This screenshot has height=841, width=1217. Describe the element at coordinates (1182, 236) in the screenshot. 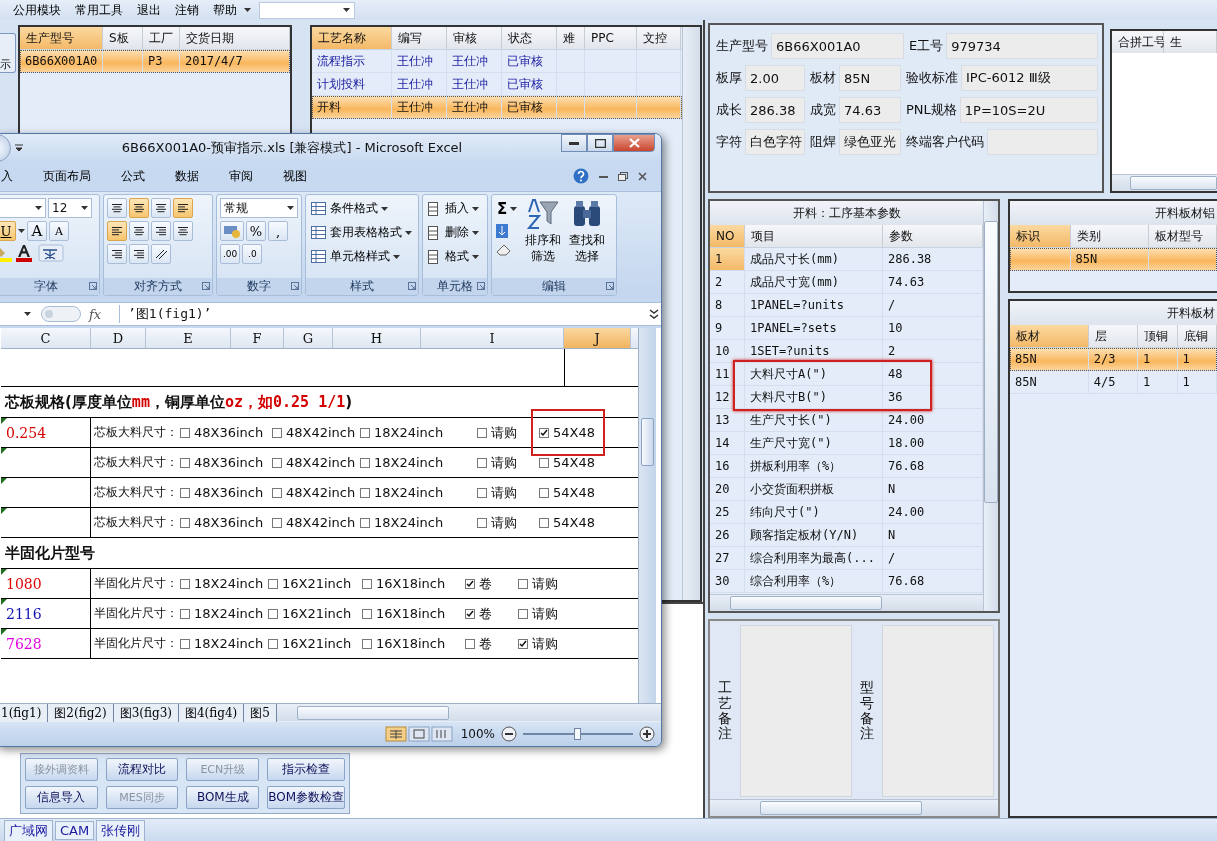

I see `column-header: 板材型号` at that location.